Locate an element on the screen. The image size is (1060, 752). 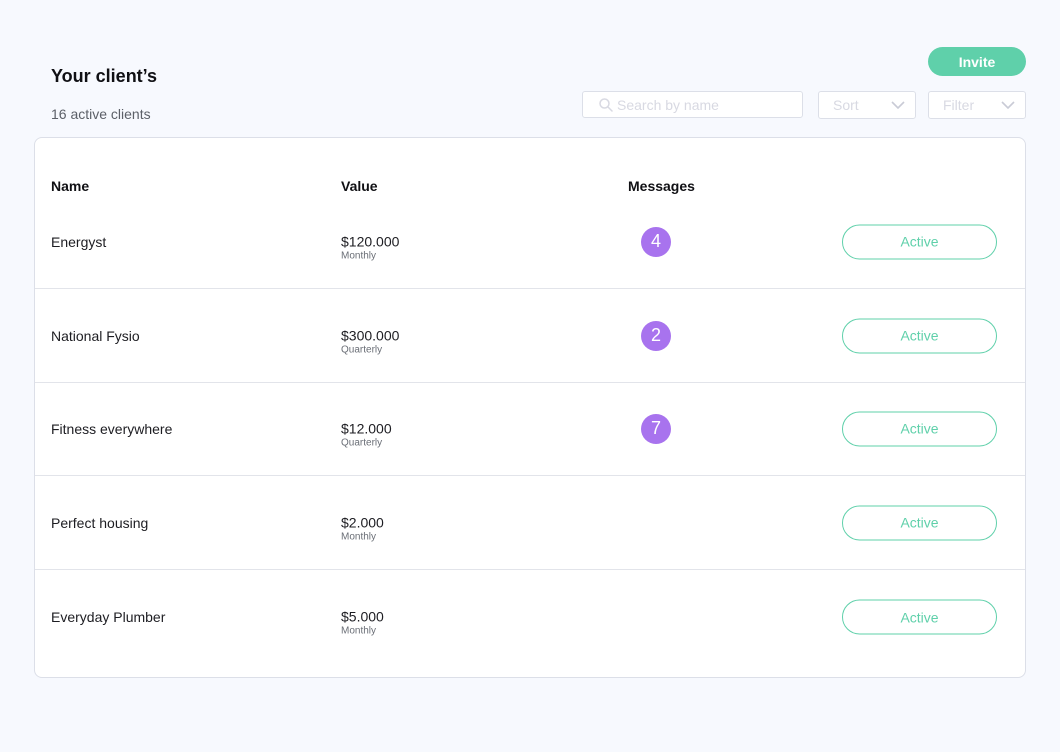
client-value: $120.000 Monthly is located at coordinates (370, 247).